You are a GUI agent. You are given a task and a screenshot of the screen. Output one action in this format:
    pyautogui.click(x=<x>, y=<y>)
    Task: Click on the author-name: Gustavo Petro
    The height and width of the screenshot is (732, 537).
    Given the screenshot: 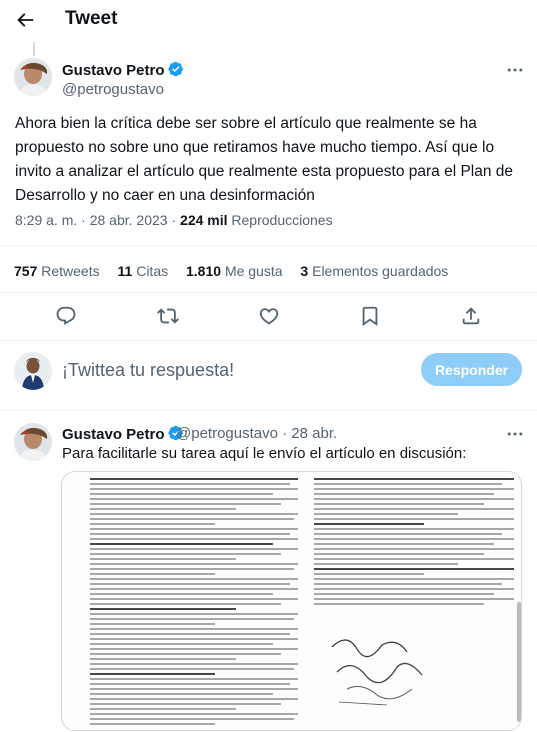 What is the action you would take?
    pyautogui.click(x=123, y=70)
    